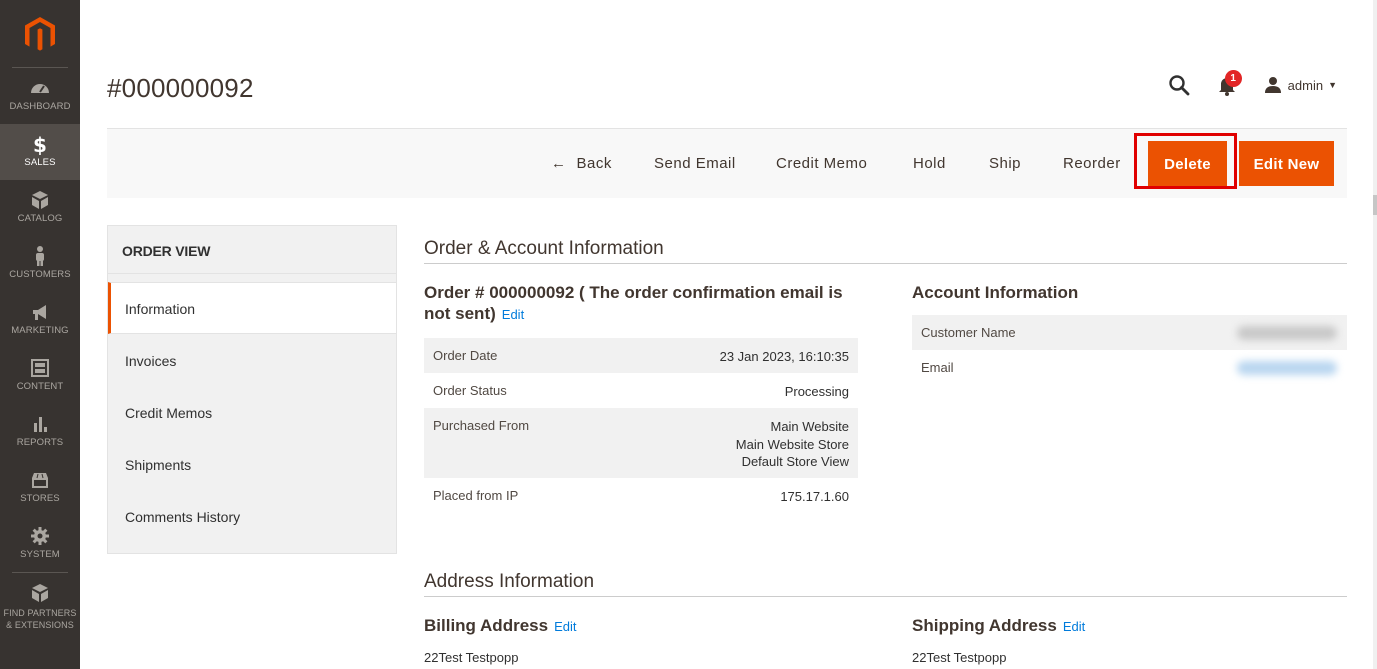 The height and width of the screenshot is (669, 1377). Describe the element at coordinates (252, 308) in the screenshot. I see `tab-information: Information` at that location.